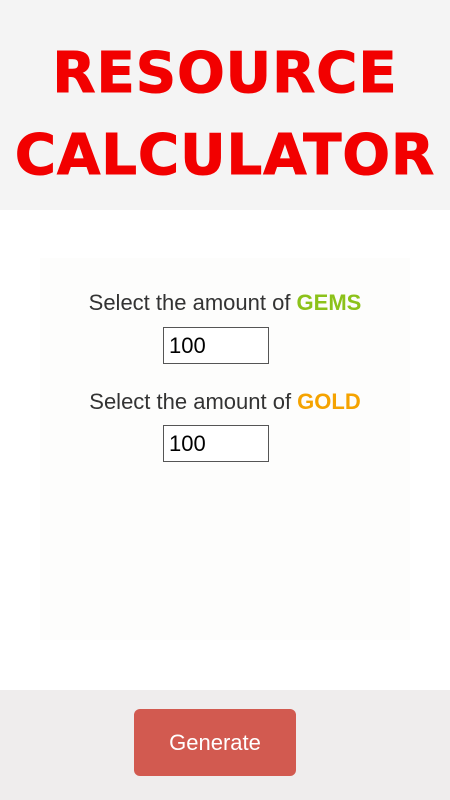 This screenshot has height=800, width=450. I want to click on gold-resource-name: GOLD, so click(329, 401).